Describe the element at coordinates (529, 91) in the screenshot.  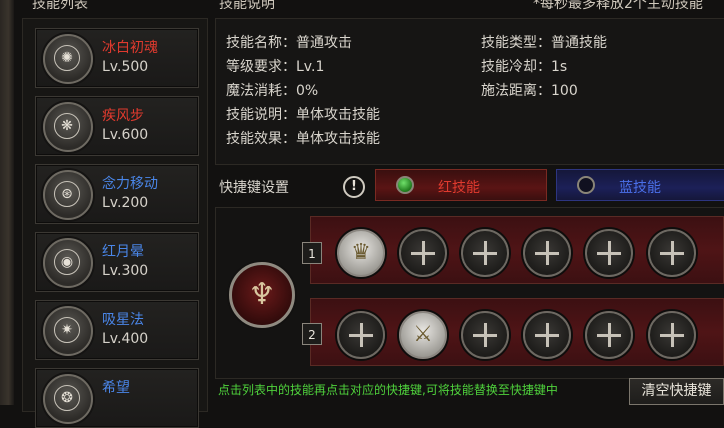
I see `cast-range-row: 施法距离：100` at that location.